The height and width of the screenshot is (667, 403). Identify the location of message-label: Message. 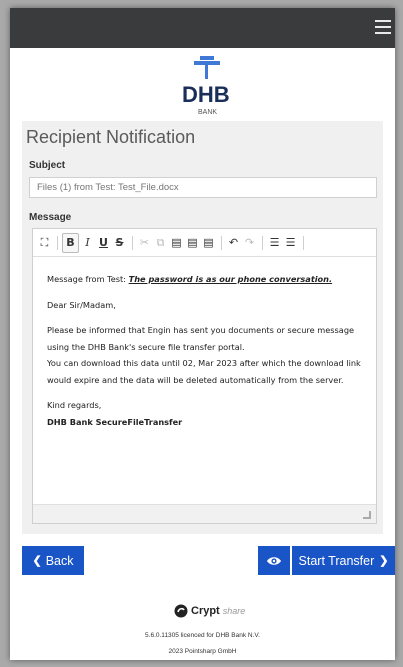
(50, 217).